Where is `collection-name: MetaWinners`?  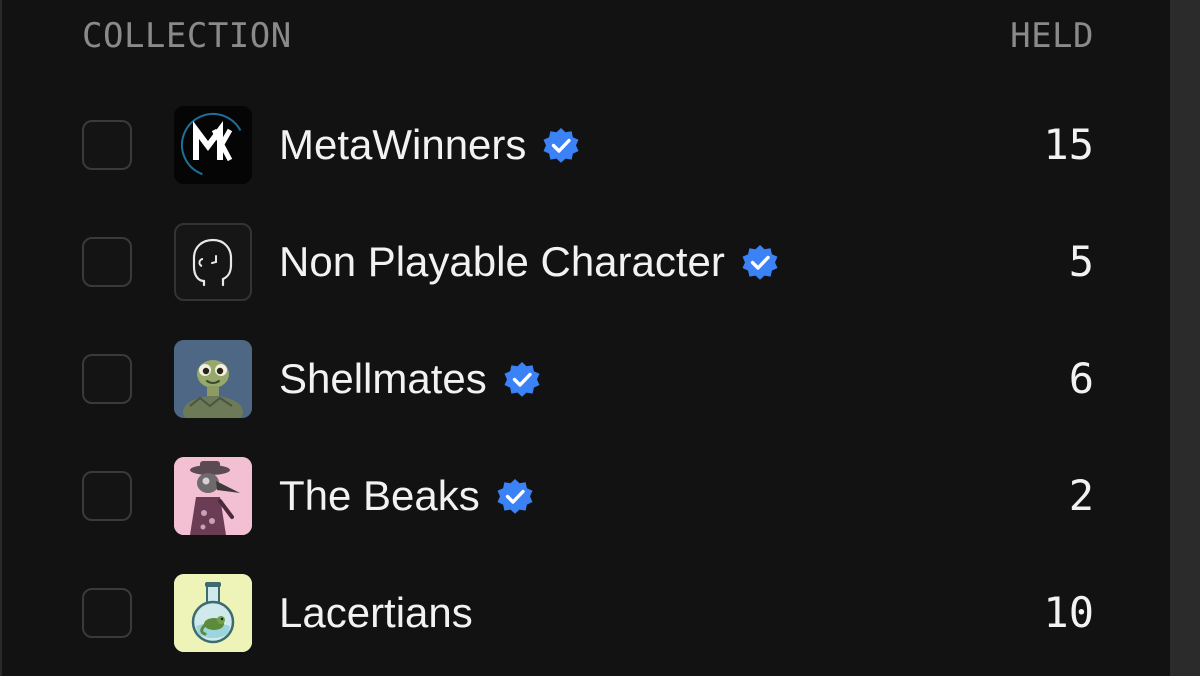
collection-name: MetaWinners is located at coordinates (402, 145).